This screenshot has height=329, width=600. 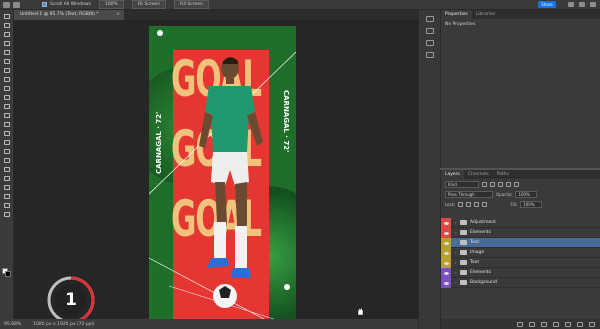 I want to click on arrange-icon, so click(x=593, y=4).